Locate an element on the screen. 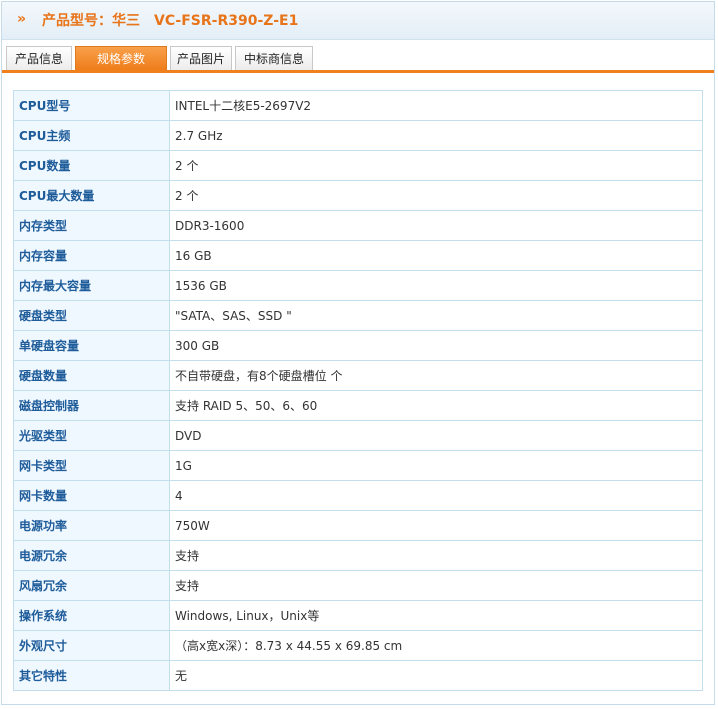 This screenshot has height=709, width=718. spec-row: 内存最大容量 1536 GB is located at coordinates (358, 285).